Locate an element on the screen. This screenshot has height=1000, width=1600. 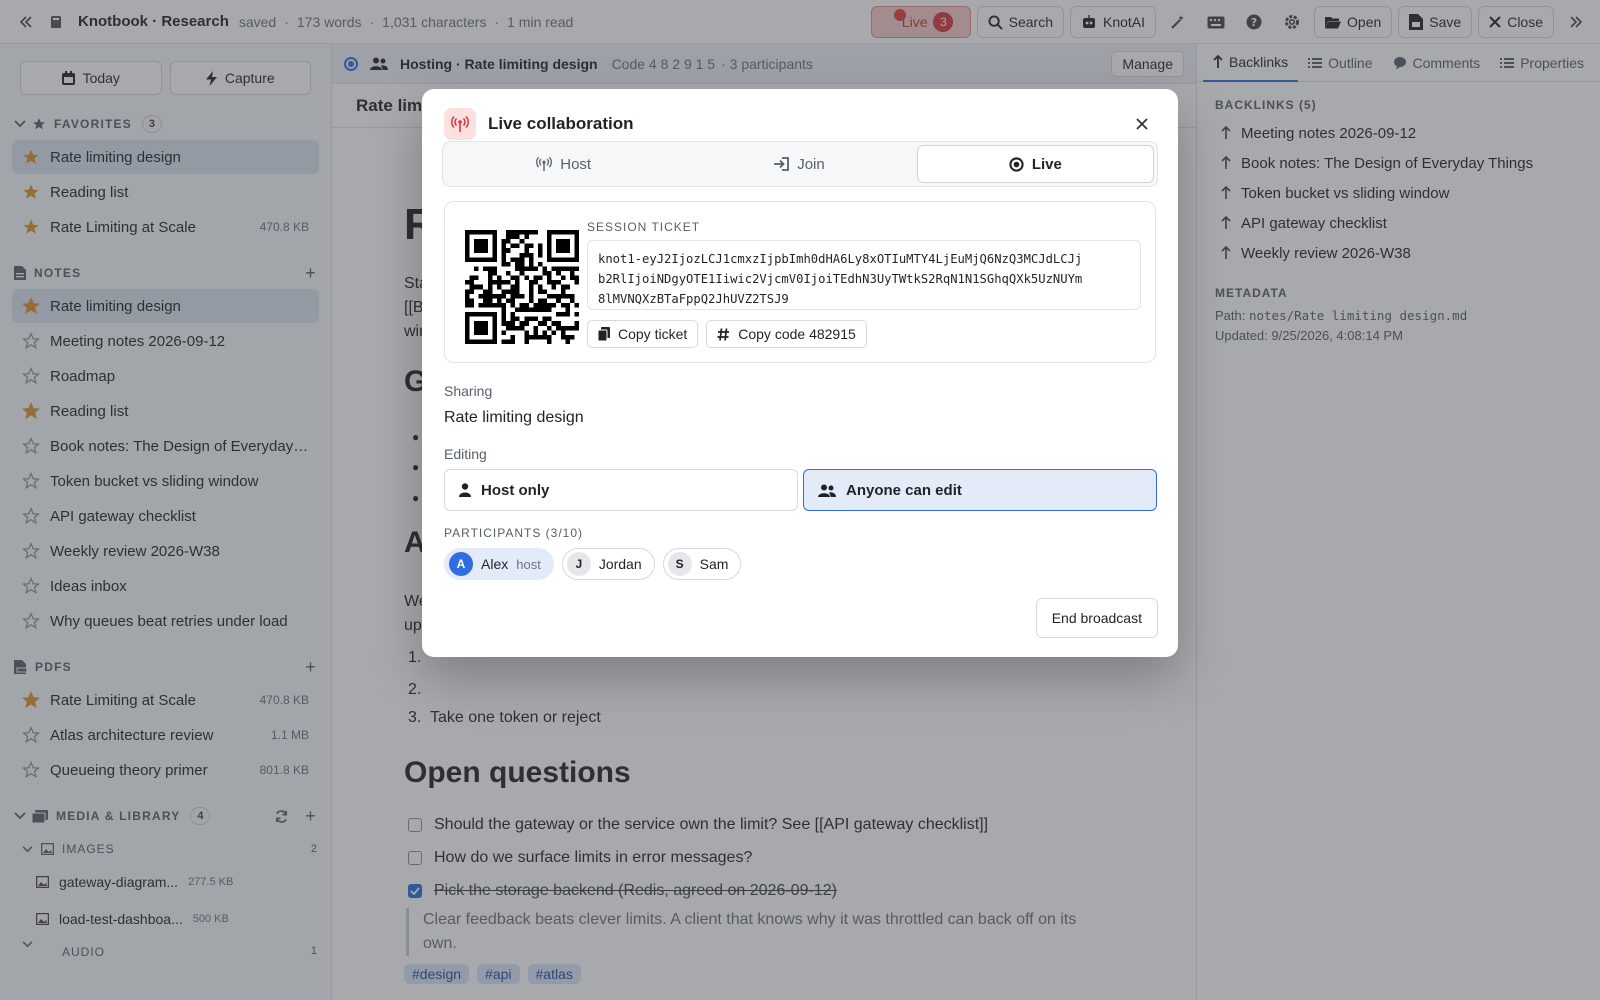
mode-tabs: Host Join Live is located at coordinates (800, 164).